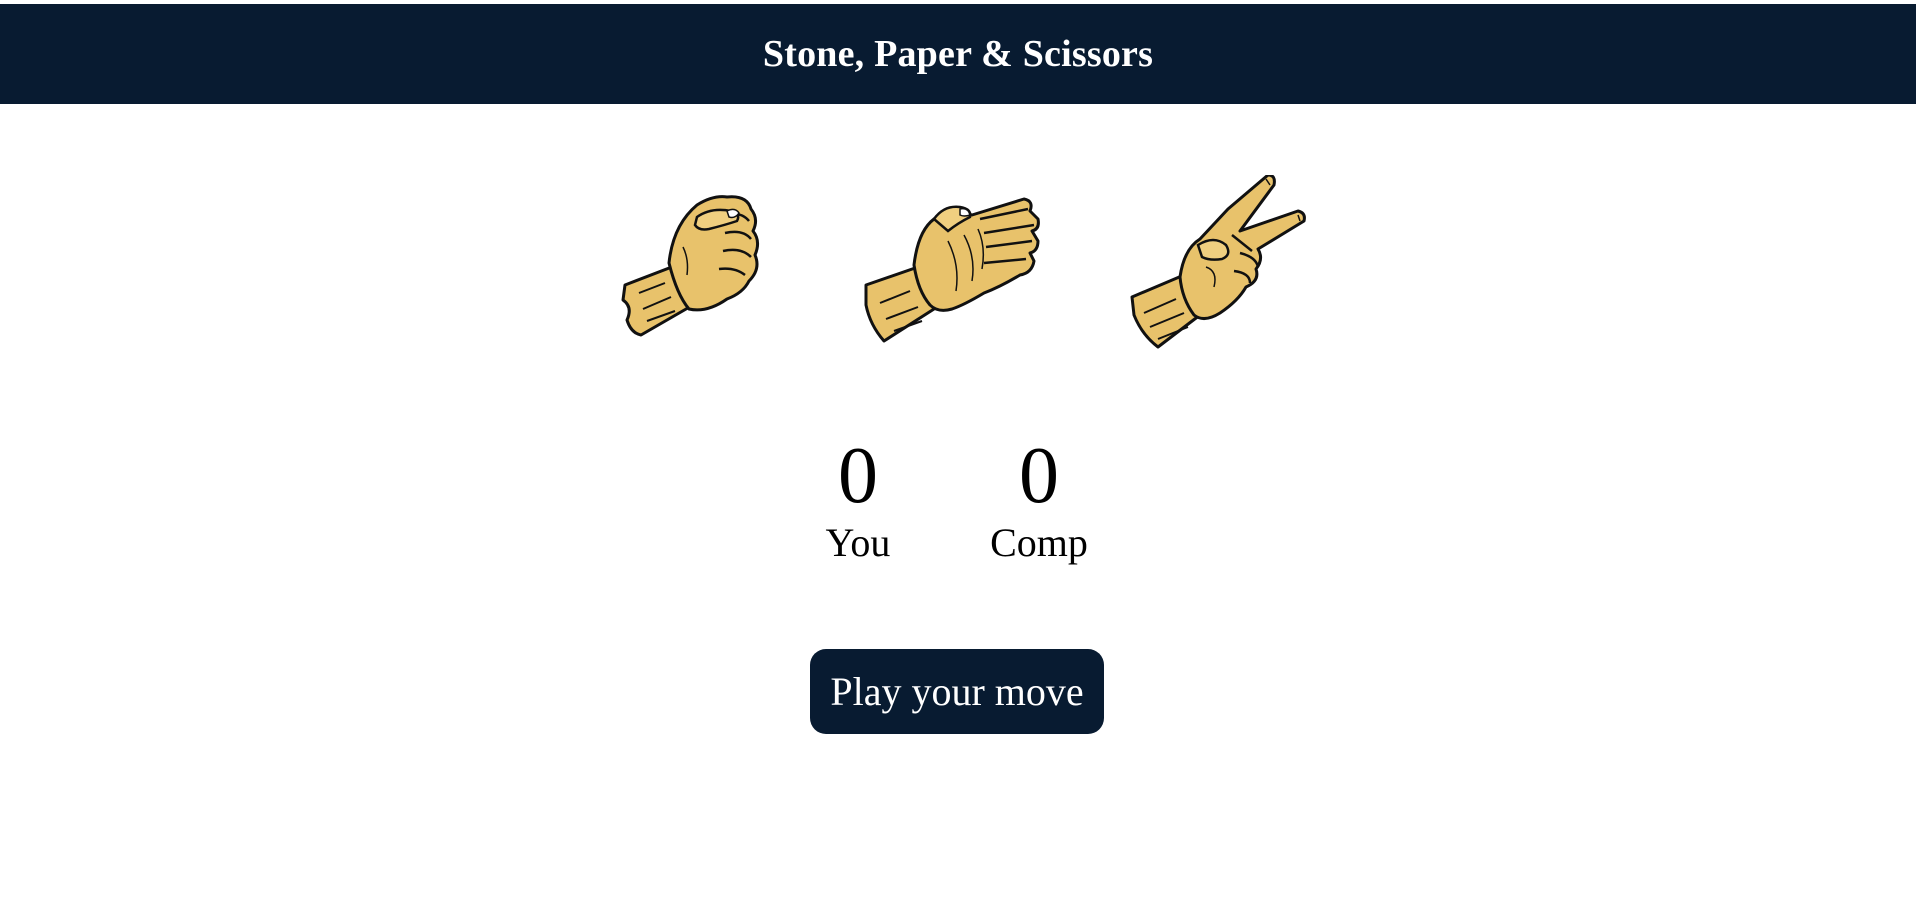  I want to click on comp-score: 0, so click(1039, 476).